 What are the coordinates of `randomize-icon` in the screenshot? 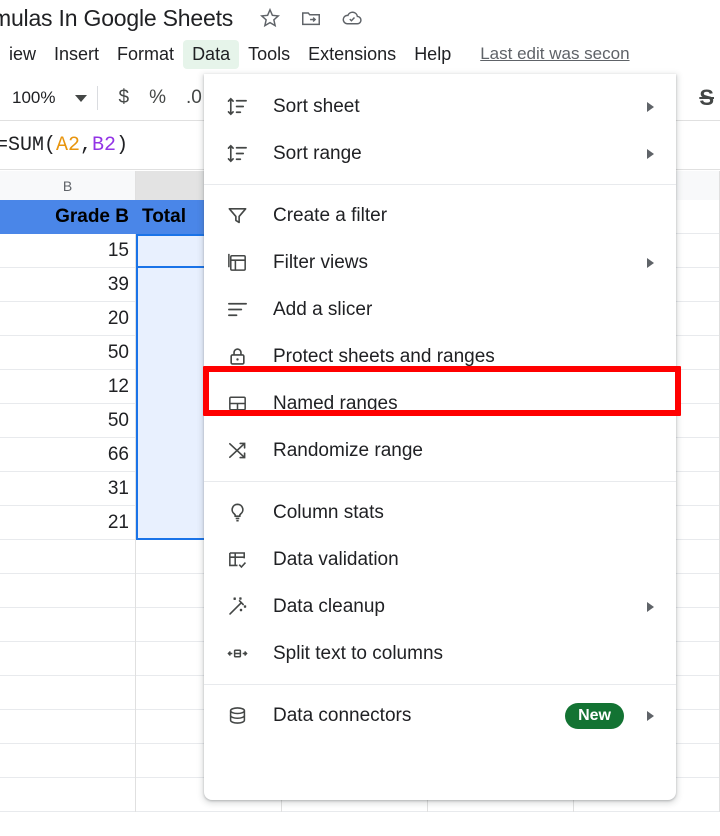 It's located at (237, 451).